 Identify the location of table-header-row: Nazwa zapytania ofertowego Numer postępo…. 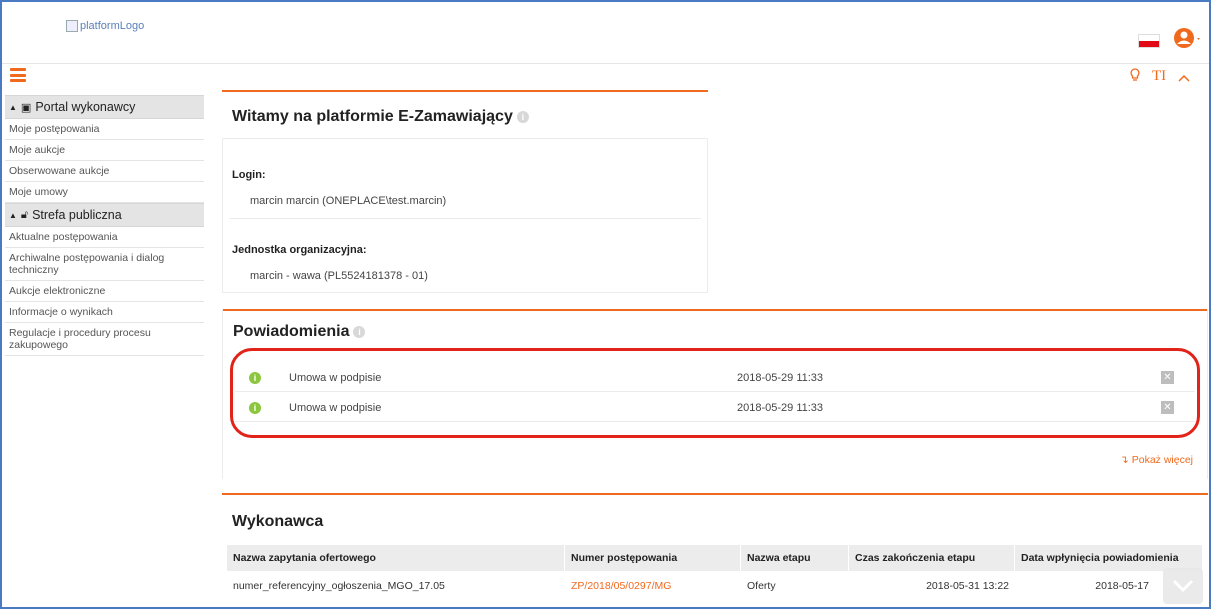
(715, 558).